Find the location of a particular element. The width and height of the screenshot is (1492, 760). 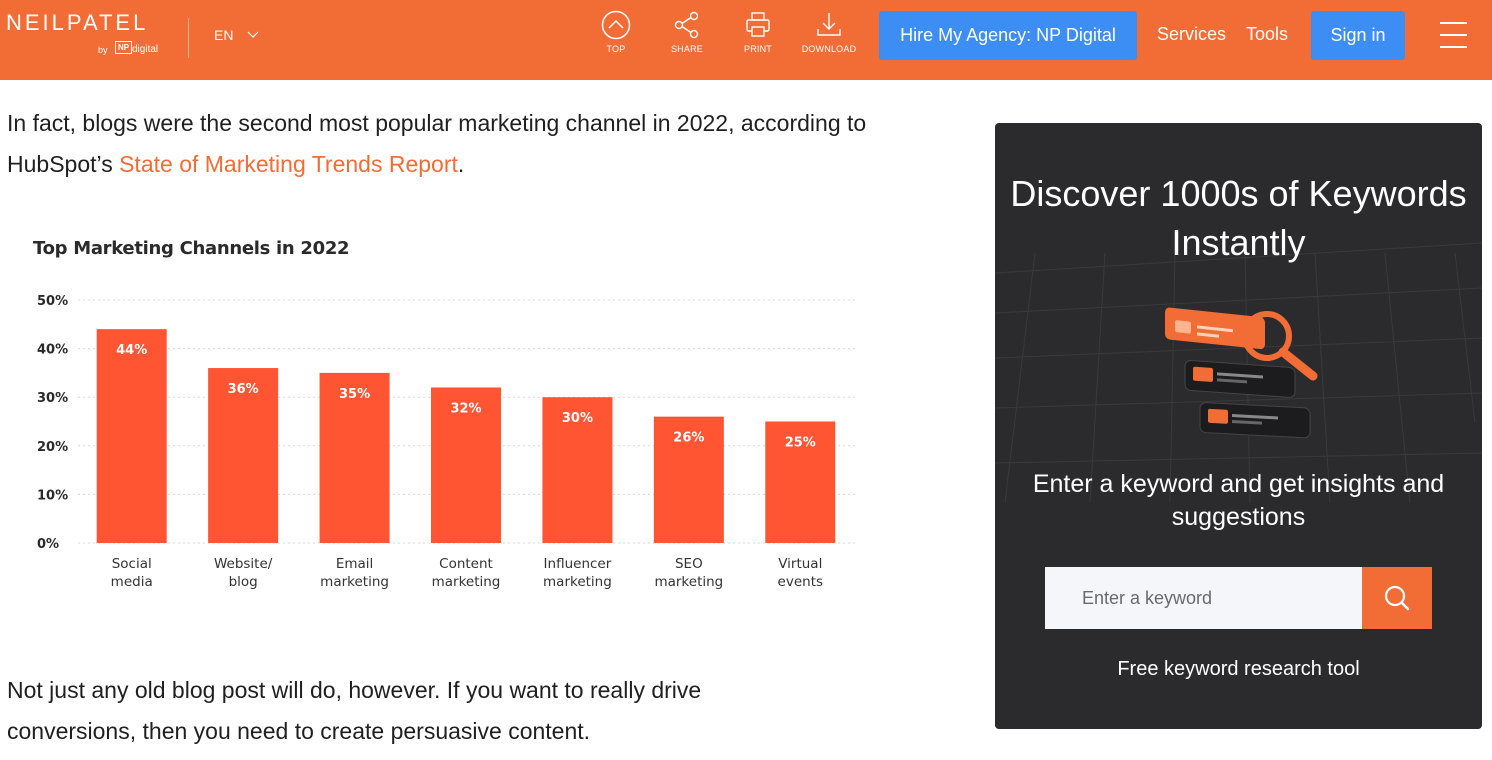

y-tick-label: 10% is located at coordinates (52, 495).